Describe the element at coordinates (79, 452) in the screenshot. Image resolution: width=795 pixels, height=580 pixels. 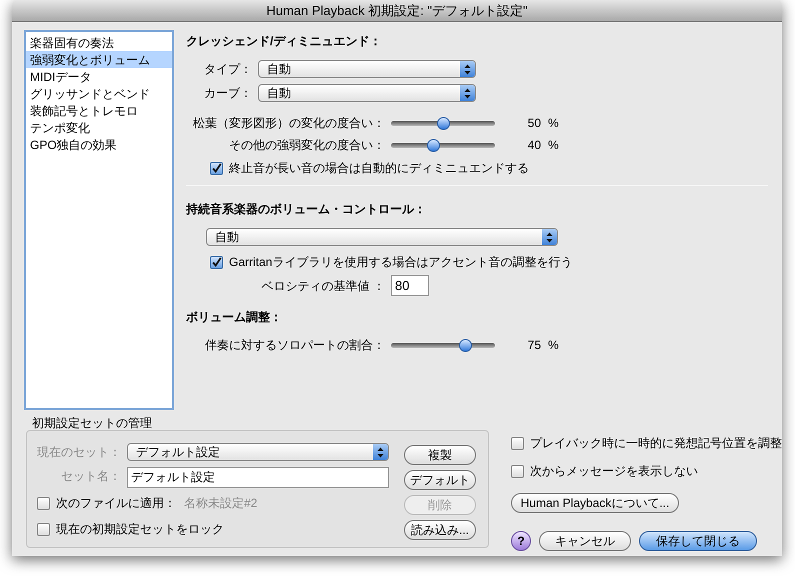
I see `field-label: 現在のセット：` at that location.